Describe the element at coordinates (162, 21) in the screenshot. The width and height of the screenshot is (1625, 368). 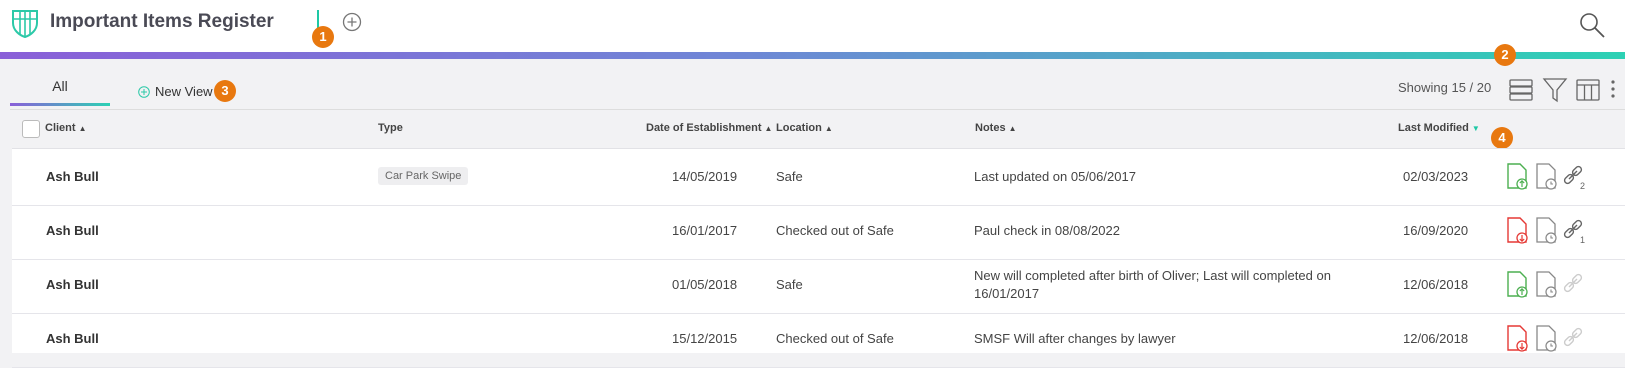
I see `app-title: Important Items Register` at that location.